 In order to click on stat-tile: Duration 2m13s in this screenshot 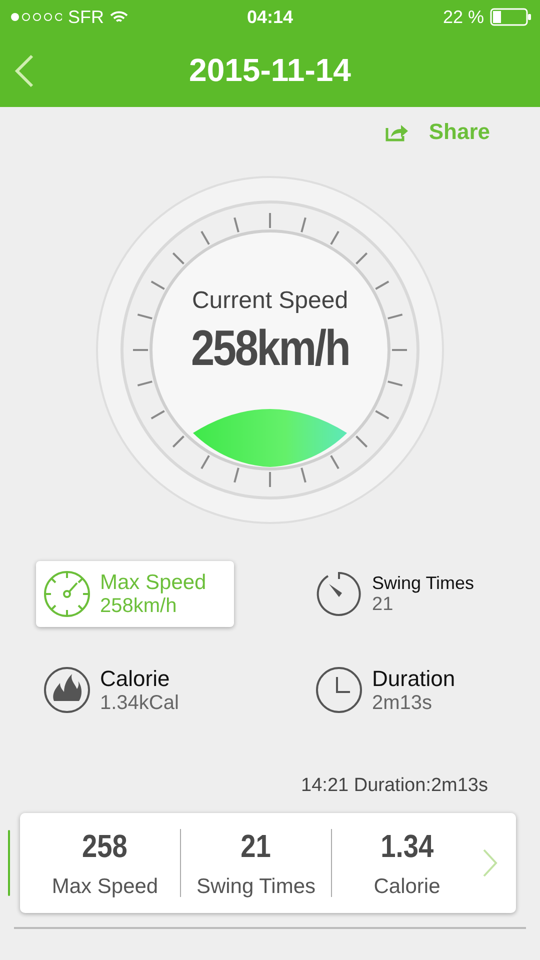, I will do `click(407, 690)`.